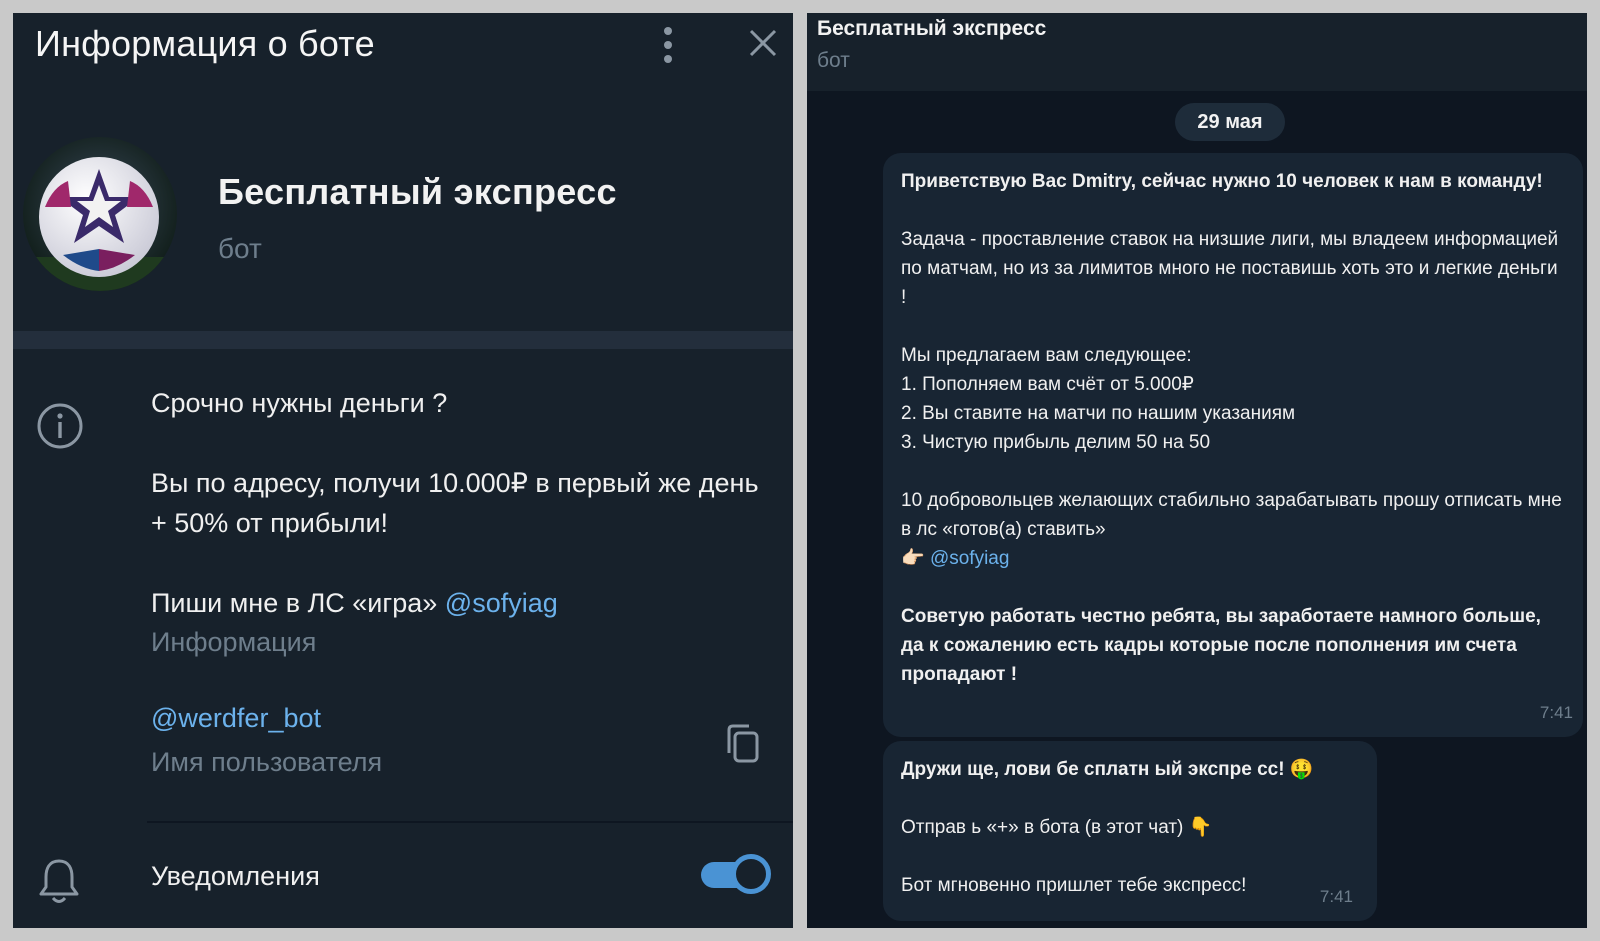 The width and height of the screenshot is (1600, 941). Describe the element at coordinates (234, 642) in the screenshot. I see `info-label: Информация` at that location.